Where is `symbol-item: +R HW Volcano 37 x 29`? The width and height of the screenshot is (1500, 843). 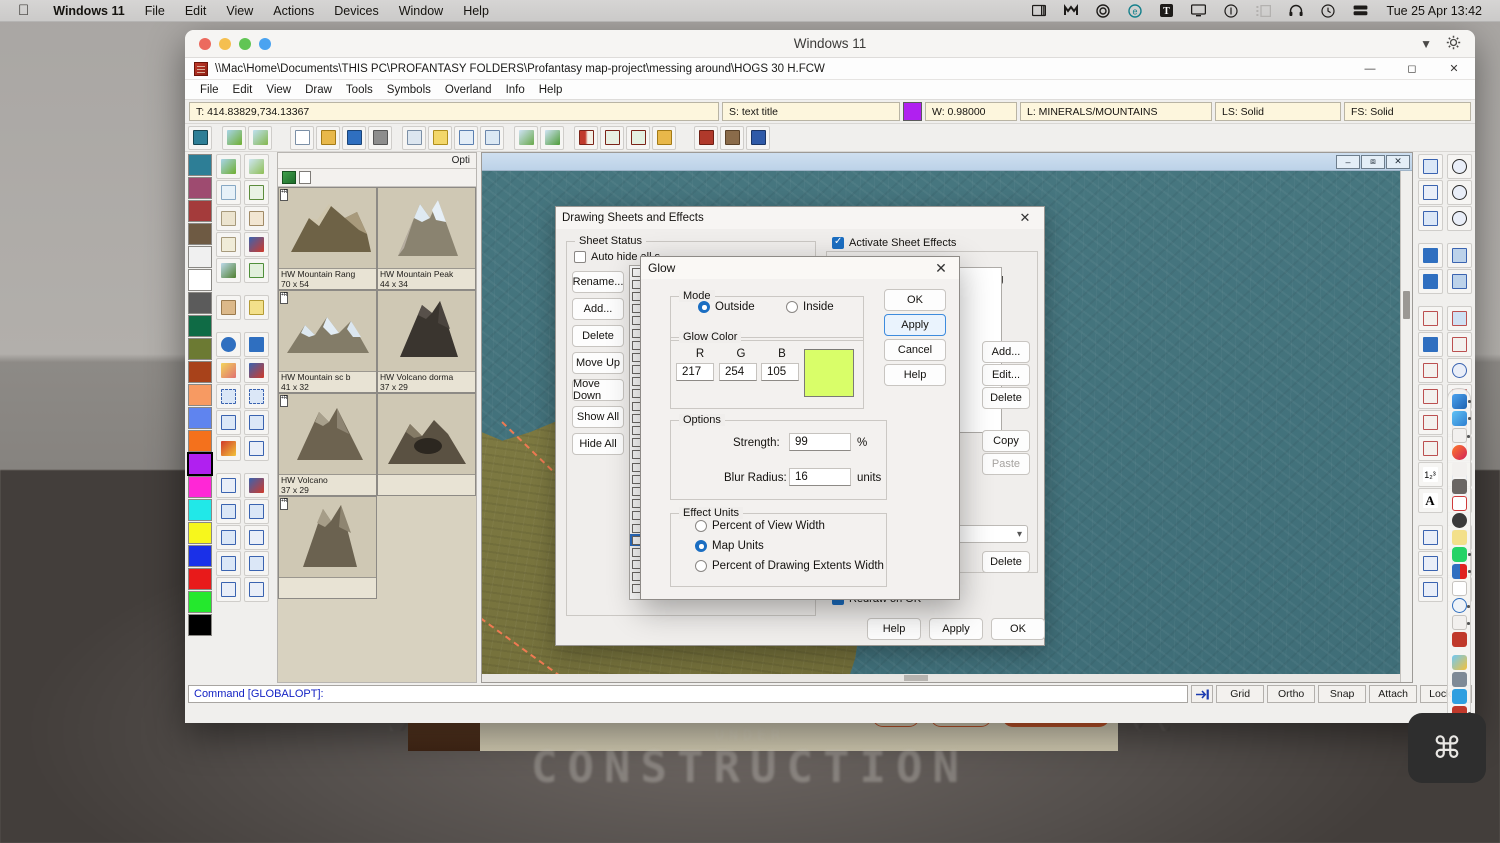
symbol-item: +R HW Volcano 37 x 29 is located at coordinates (327, 444).